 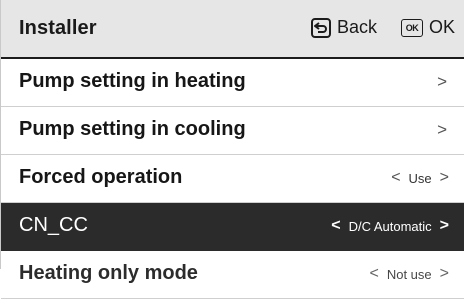 I want to click on menu-item-label: Heating only mode, so click(x=108, y=273).